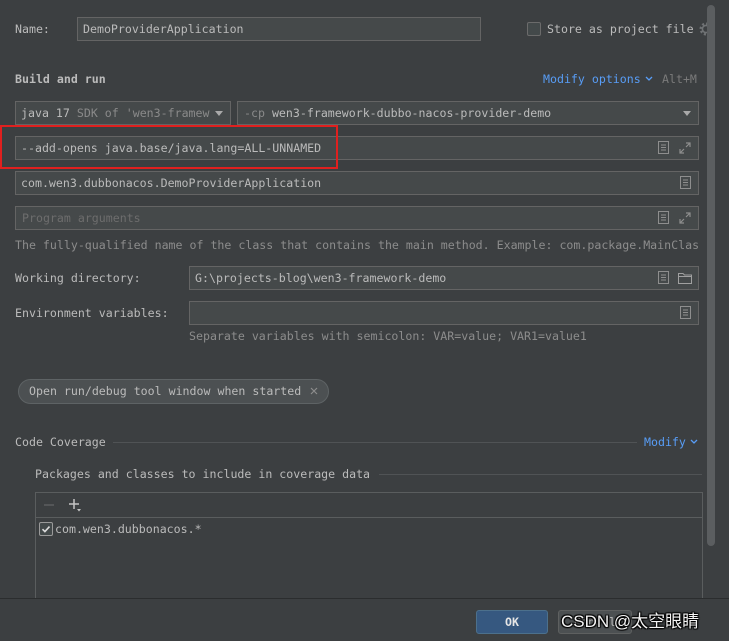 This screenshot has height=641, width=729. What do you see at coordinates (620, 29) in the screenshot?
I see `store-as-project-file-label: Store as project file` at bounding box center [620, 29].